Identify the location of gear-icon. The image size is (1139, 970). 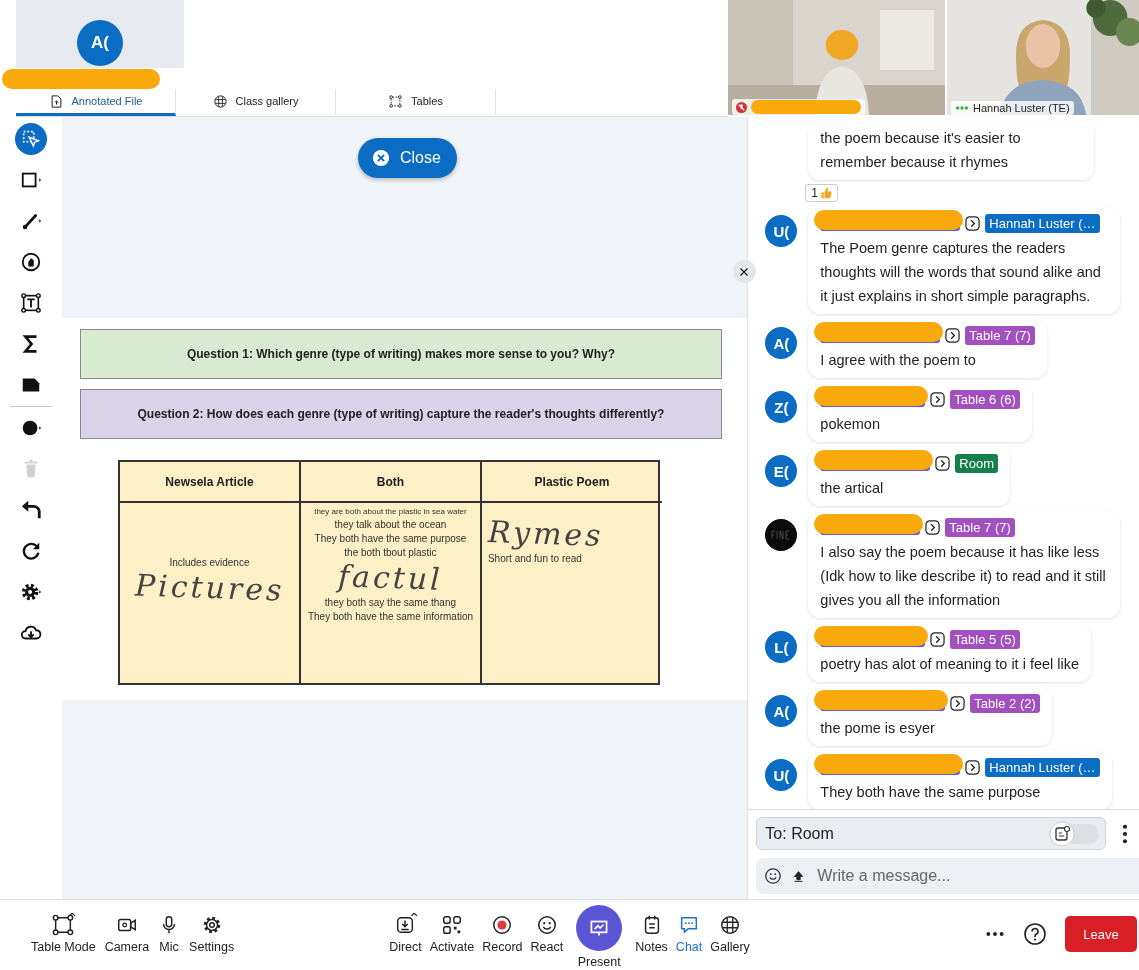
(30, 592).